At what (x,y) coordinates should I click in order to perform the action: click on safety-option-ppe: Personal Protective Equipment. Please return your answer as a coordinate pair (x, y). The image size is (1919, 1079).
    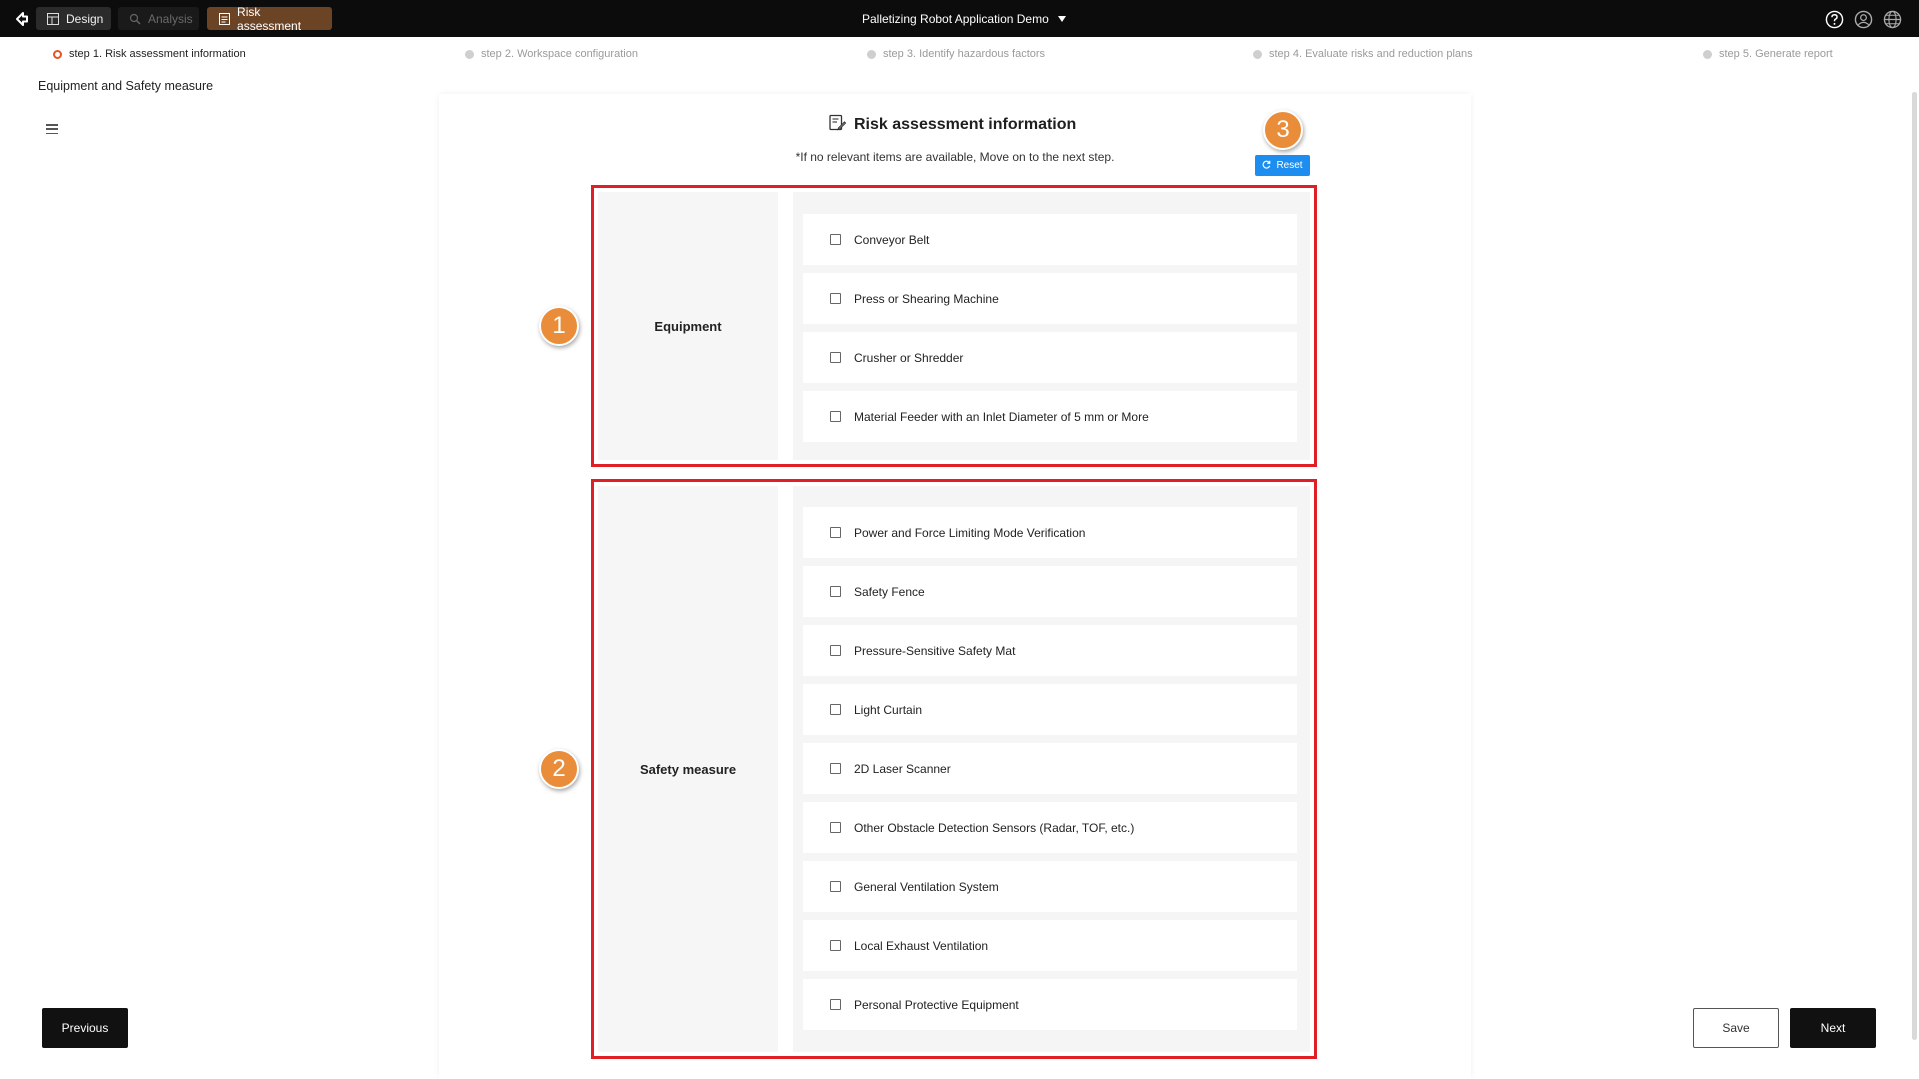
    Looking at the image, I should click on (1050, 1004).